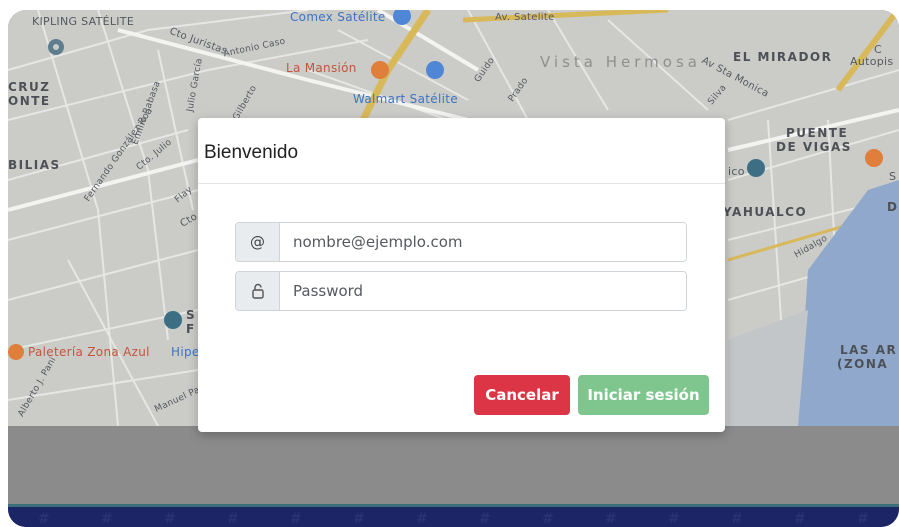 This screenshot has height=527, width=899. Describe the element at coordinates (893, 176) in the screenshot. I see `map-label-s-partial: S` at that location.